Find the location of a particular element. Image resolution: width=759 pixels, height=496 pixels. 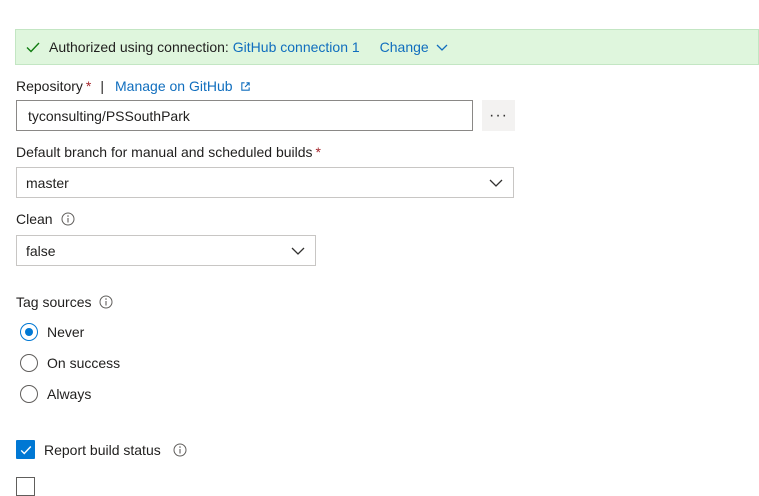

external-link-icon is located at coordinates (245, 86).